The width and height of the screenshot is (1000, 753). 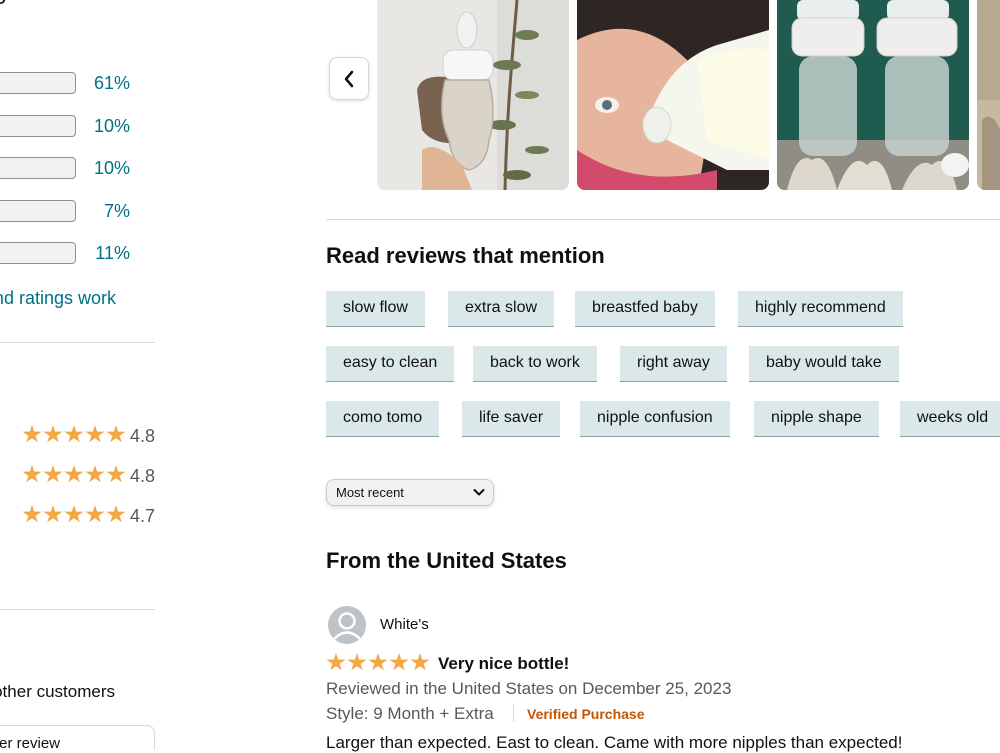 What do you see at coordinates (404, 624) in the screenshot?
I see `reviewer-name: White's` at bounding box center [404, 624].